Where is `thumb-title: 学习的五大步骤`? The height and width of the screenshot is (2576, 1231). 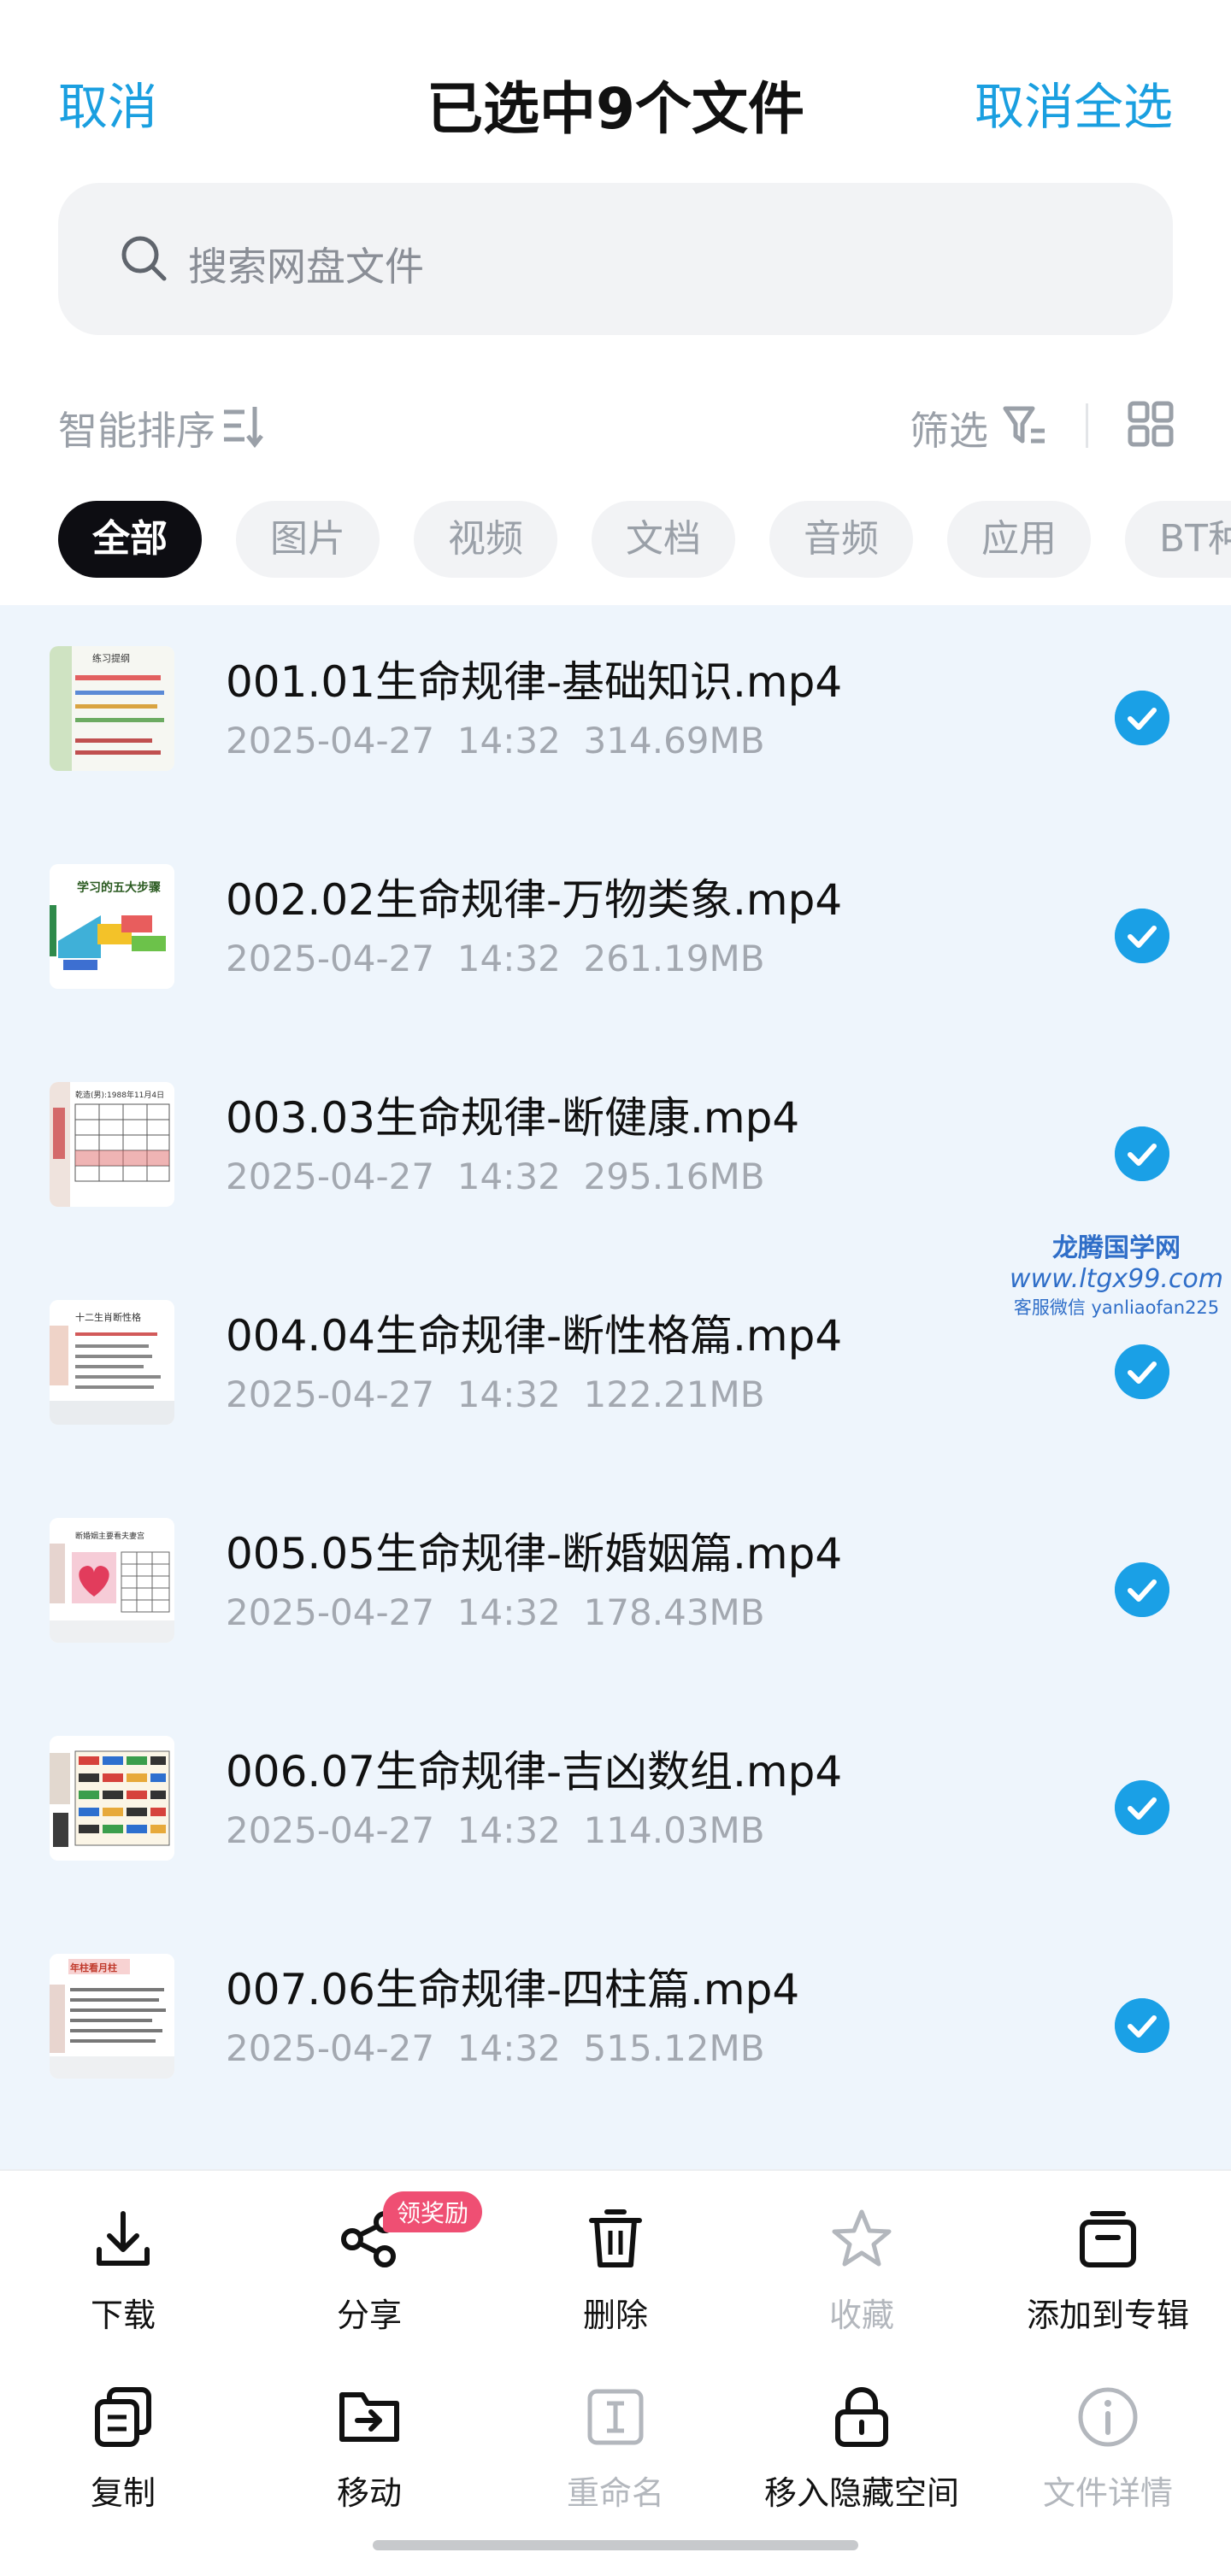 thumb-title: 学习的五大步骤 is located at coordinates (119, 887).